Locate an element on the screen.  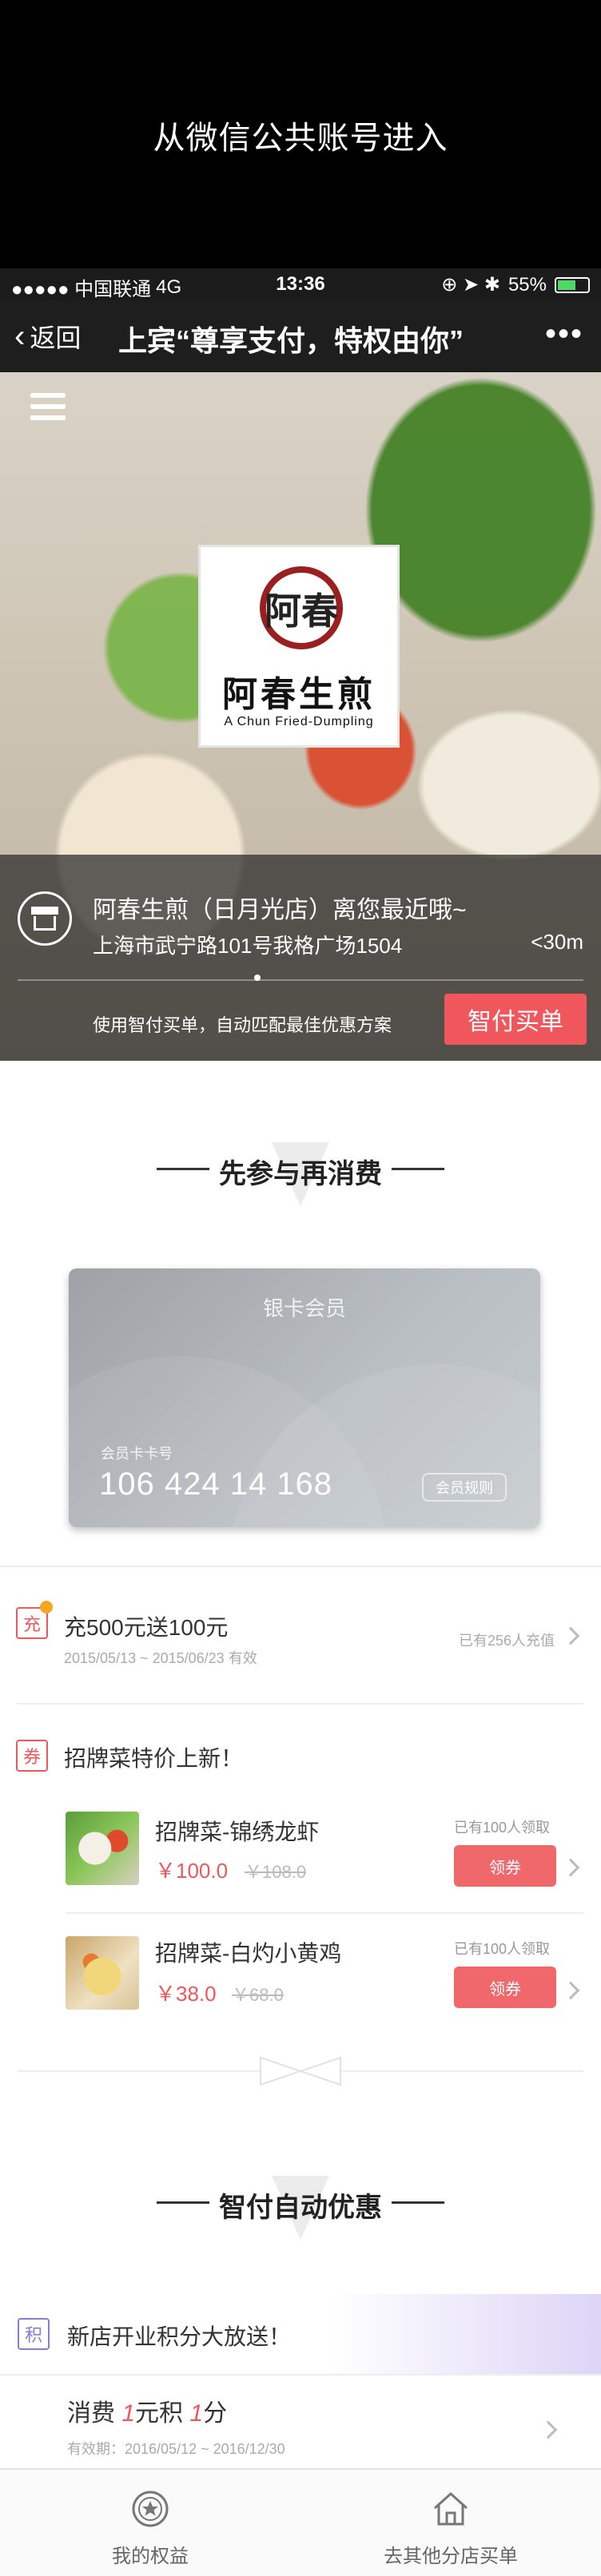
store-name: 阿春生煎（日月光店）离您最近哦~ is located at coordinates (280, 907).